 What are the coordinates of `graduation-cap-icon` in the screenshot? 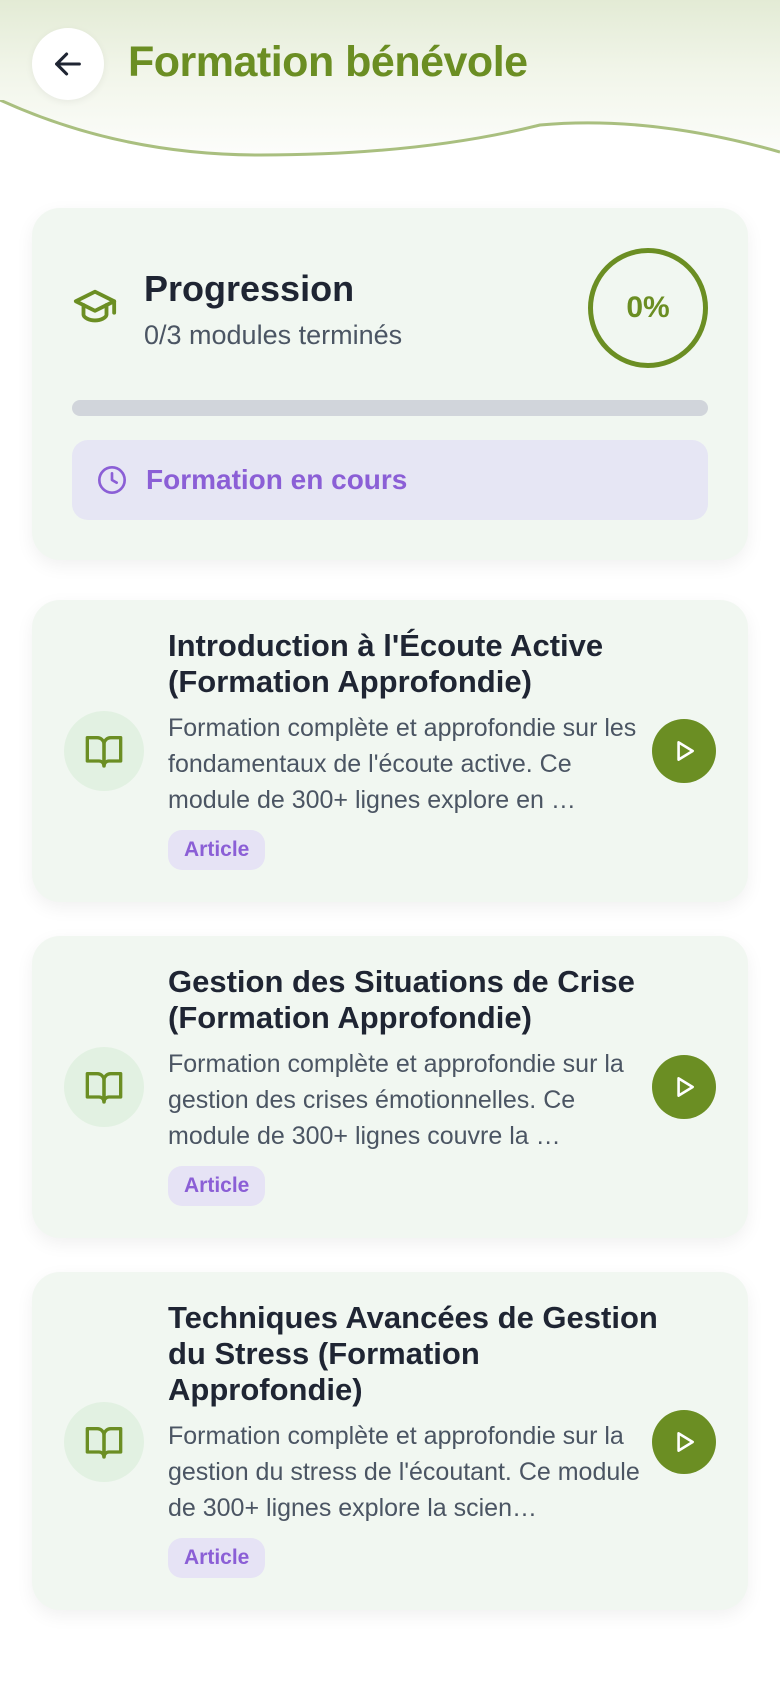 It's located at (95, 306).